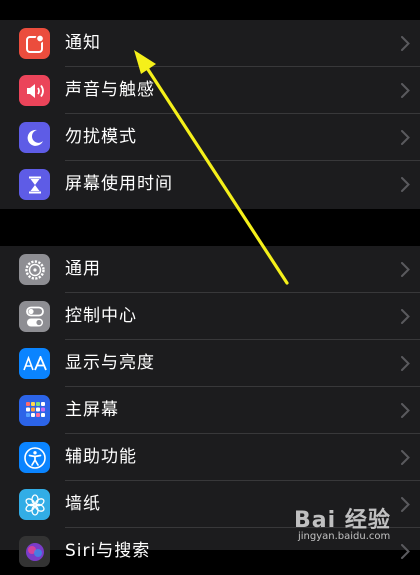 The image size is (420, 575). Describe the element at coordinates (34, 90) in the screenshot. I see `sound-icon` at that location.